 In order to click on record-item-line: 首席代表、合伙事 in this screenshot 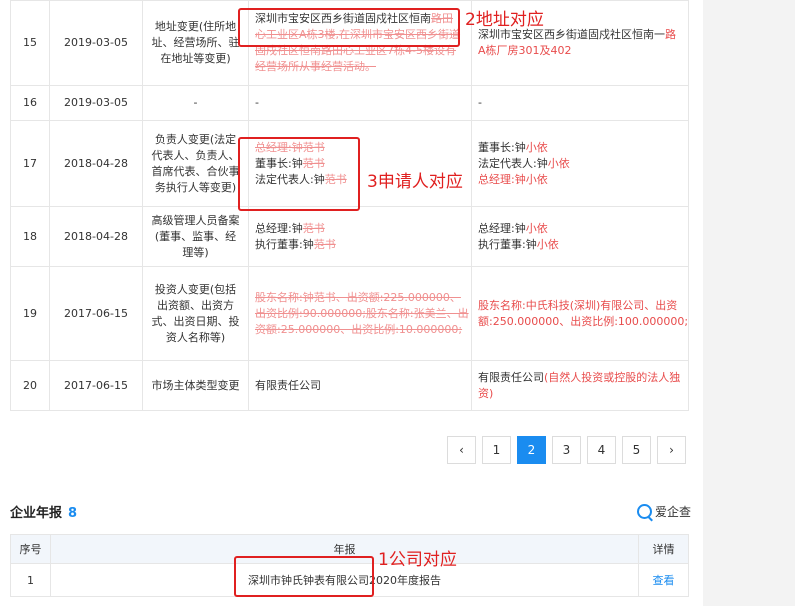, I will do `click(195, 171)`.